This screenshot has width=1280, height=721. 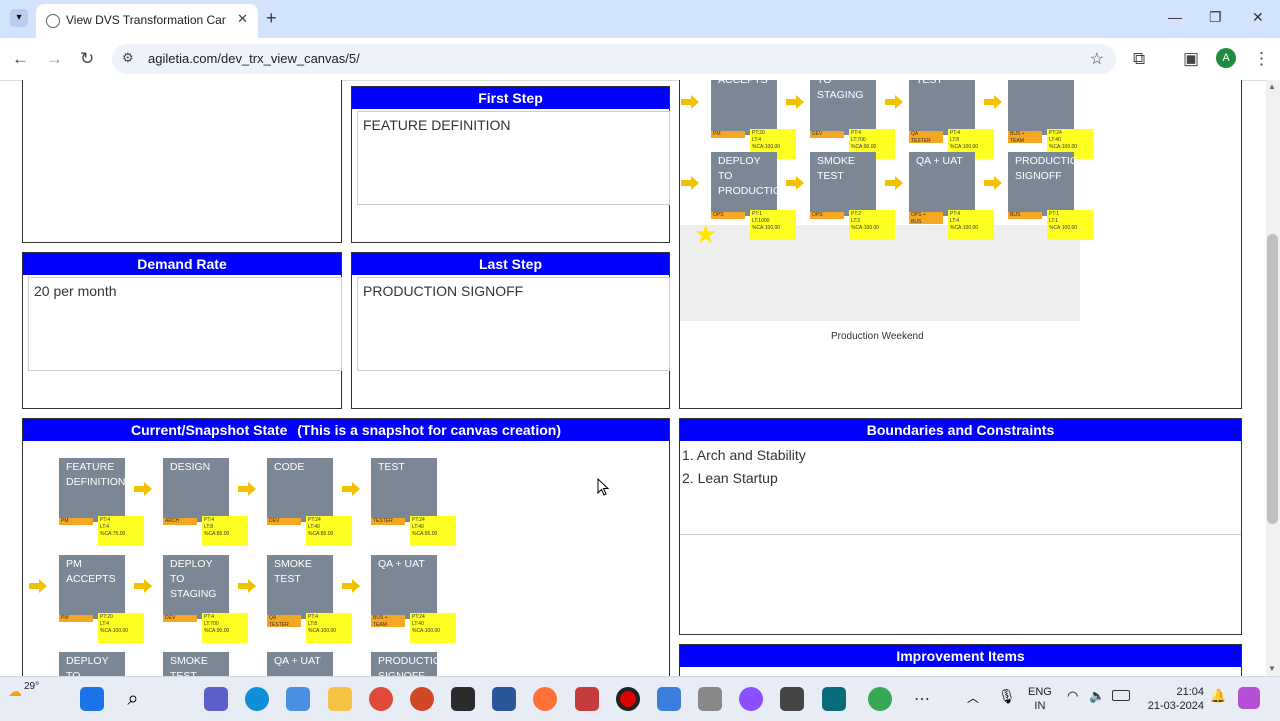 What do you see at coordinates (422, 699) in the screenshot?
I see `powerpoint-icon` at bounding box center [422, 699].